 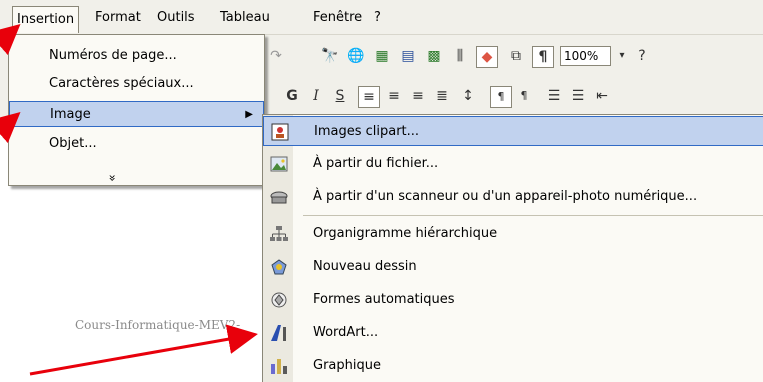 I want to click on arrow-wordart, so click(x=143, y=350).